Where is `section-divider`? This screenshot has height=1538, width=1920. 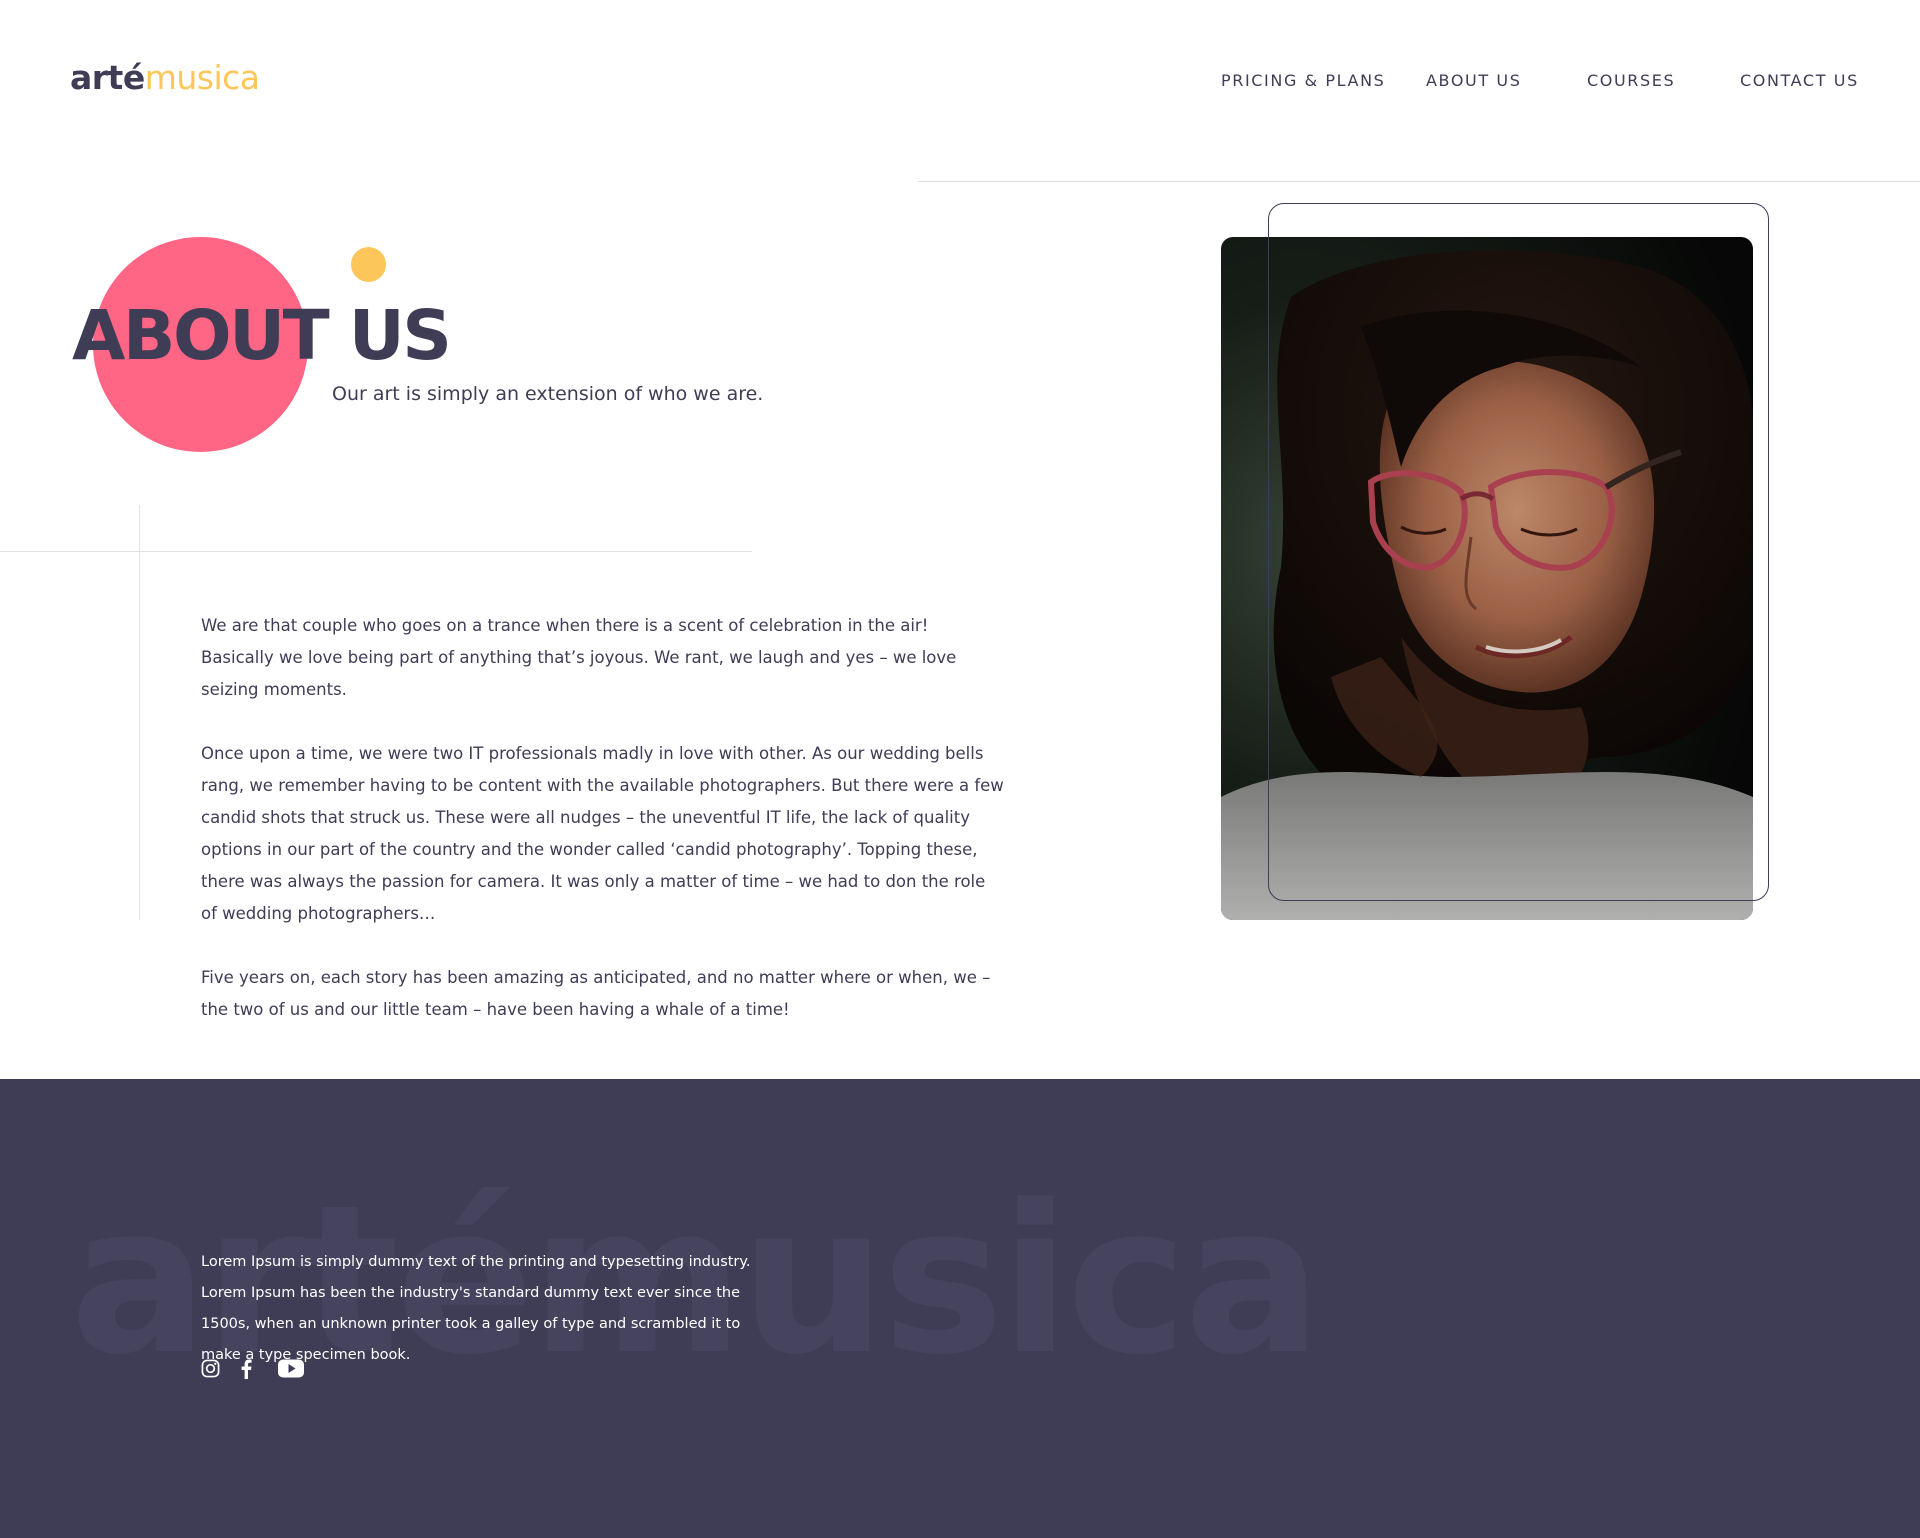 section-divider is located at coordinates (376, 551).